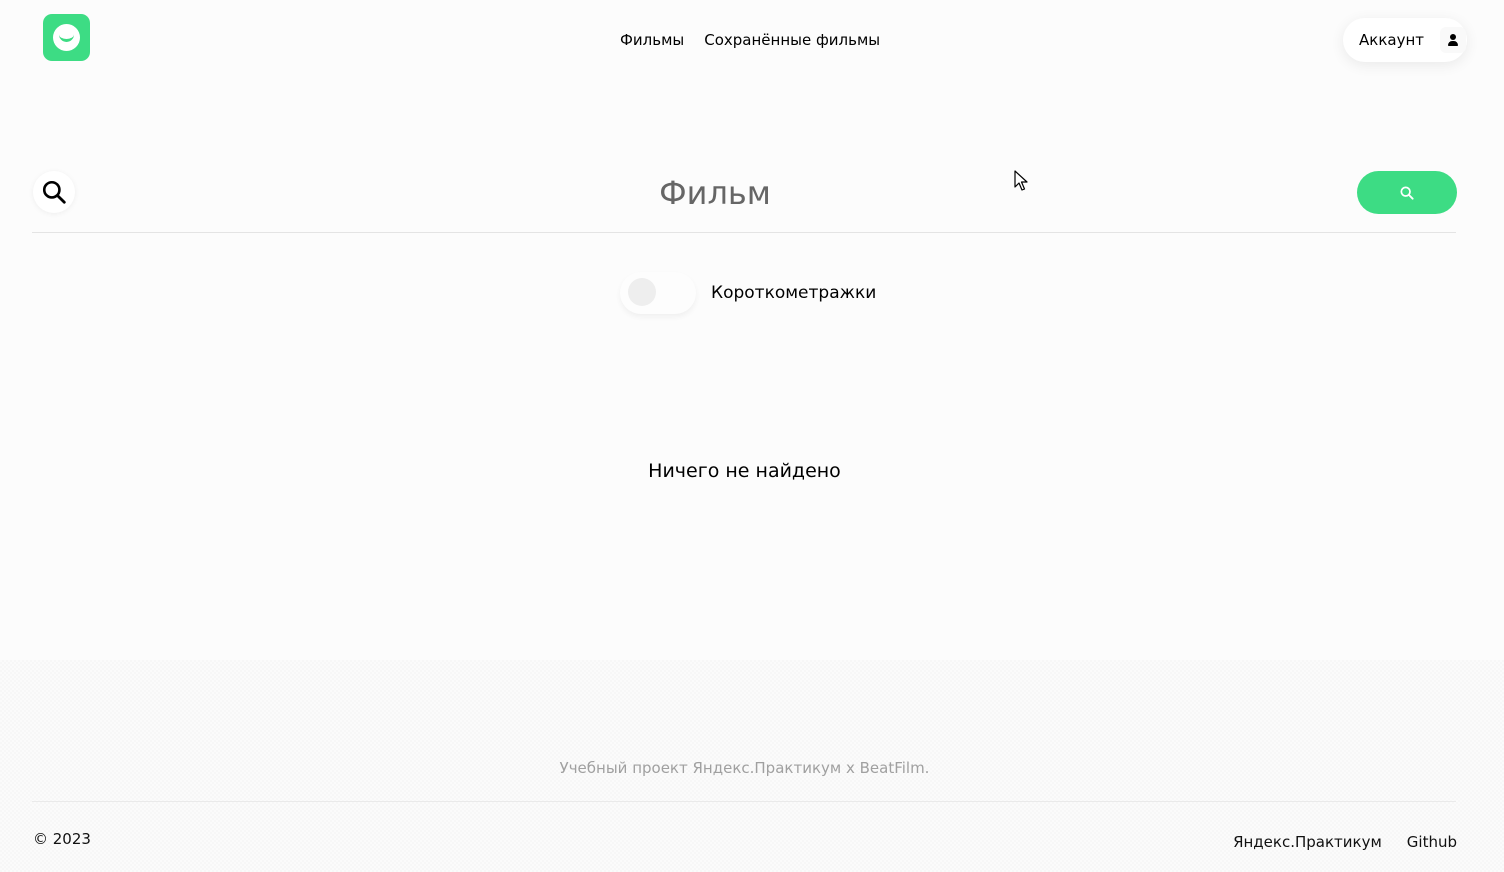 This screenshot has width=1504, height=872. I want to click on footer-divider, so click(744, 801).